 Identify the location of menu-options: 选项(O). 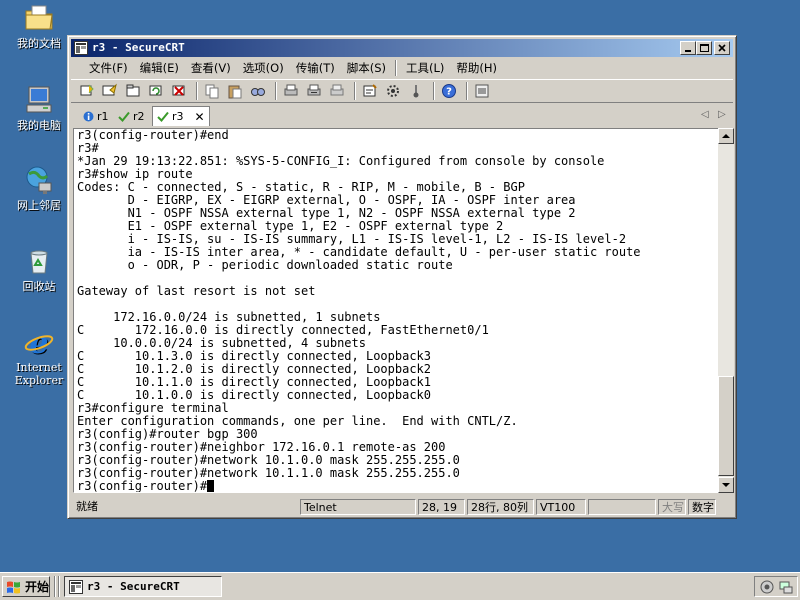
(263, 68).